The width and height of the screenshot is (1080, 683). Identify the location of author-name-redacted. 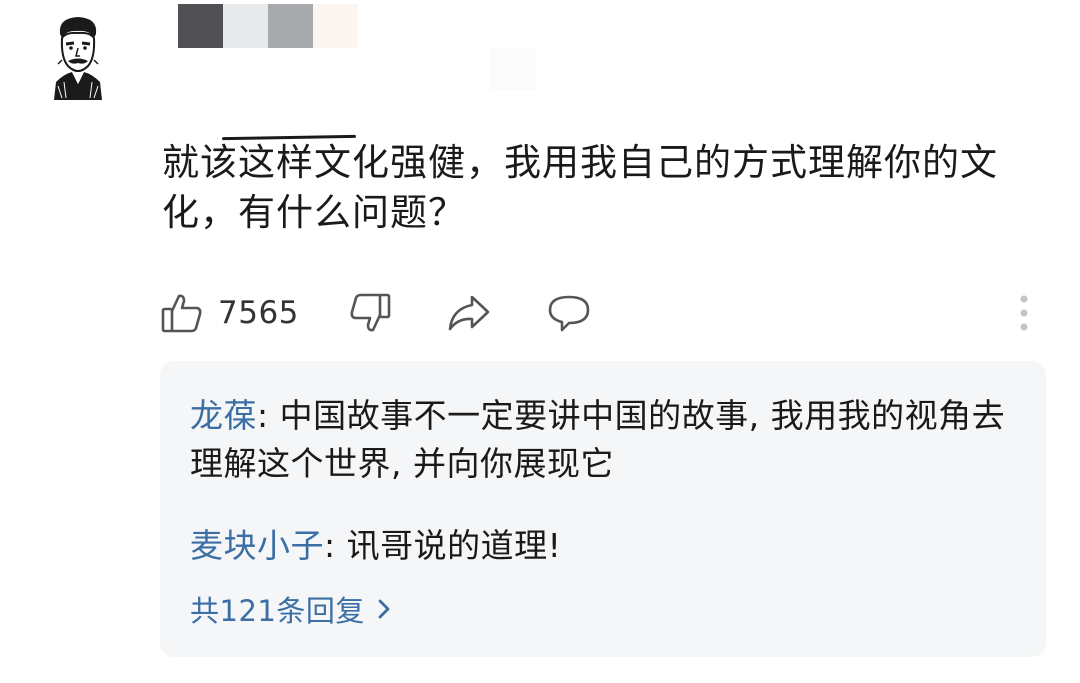
(268, 26).